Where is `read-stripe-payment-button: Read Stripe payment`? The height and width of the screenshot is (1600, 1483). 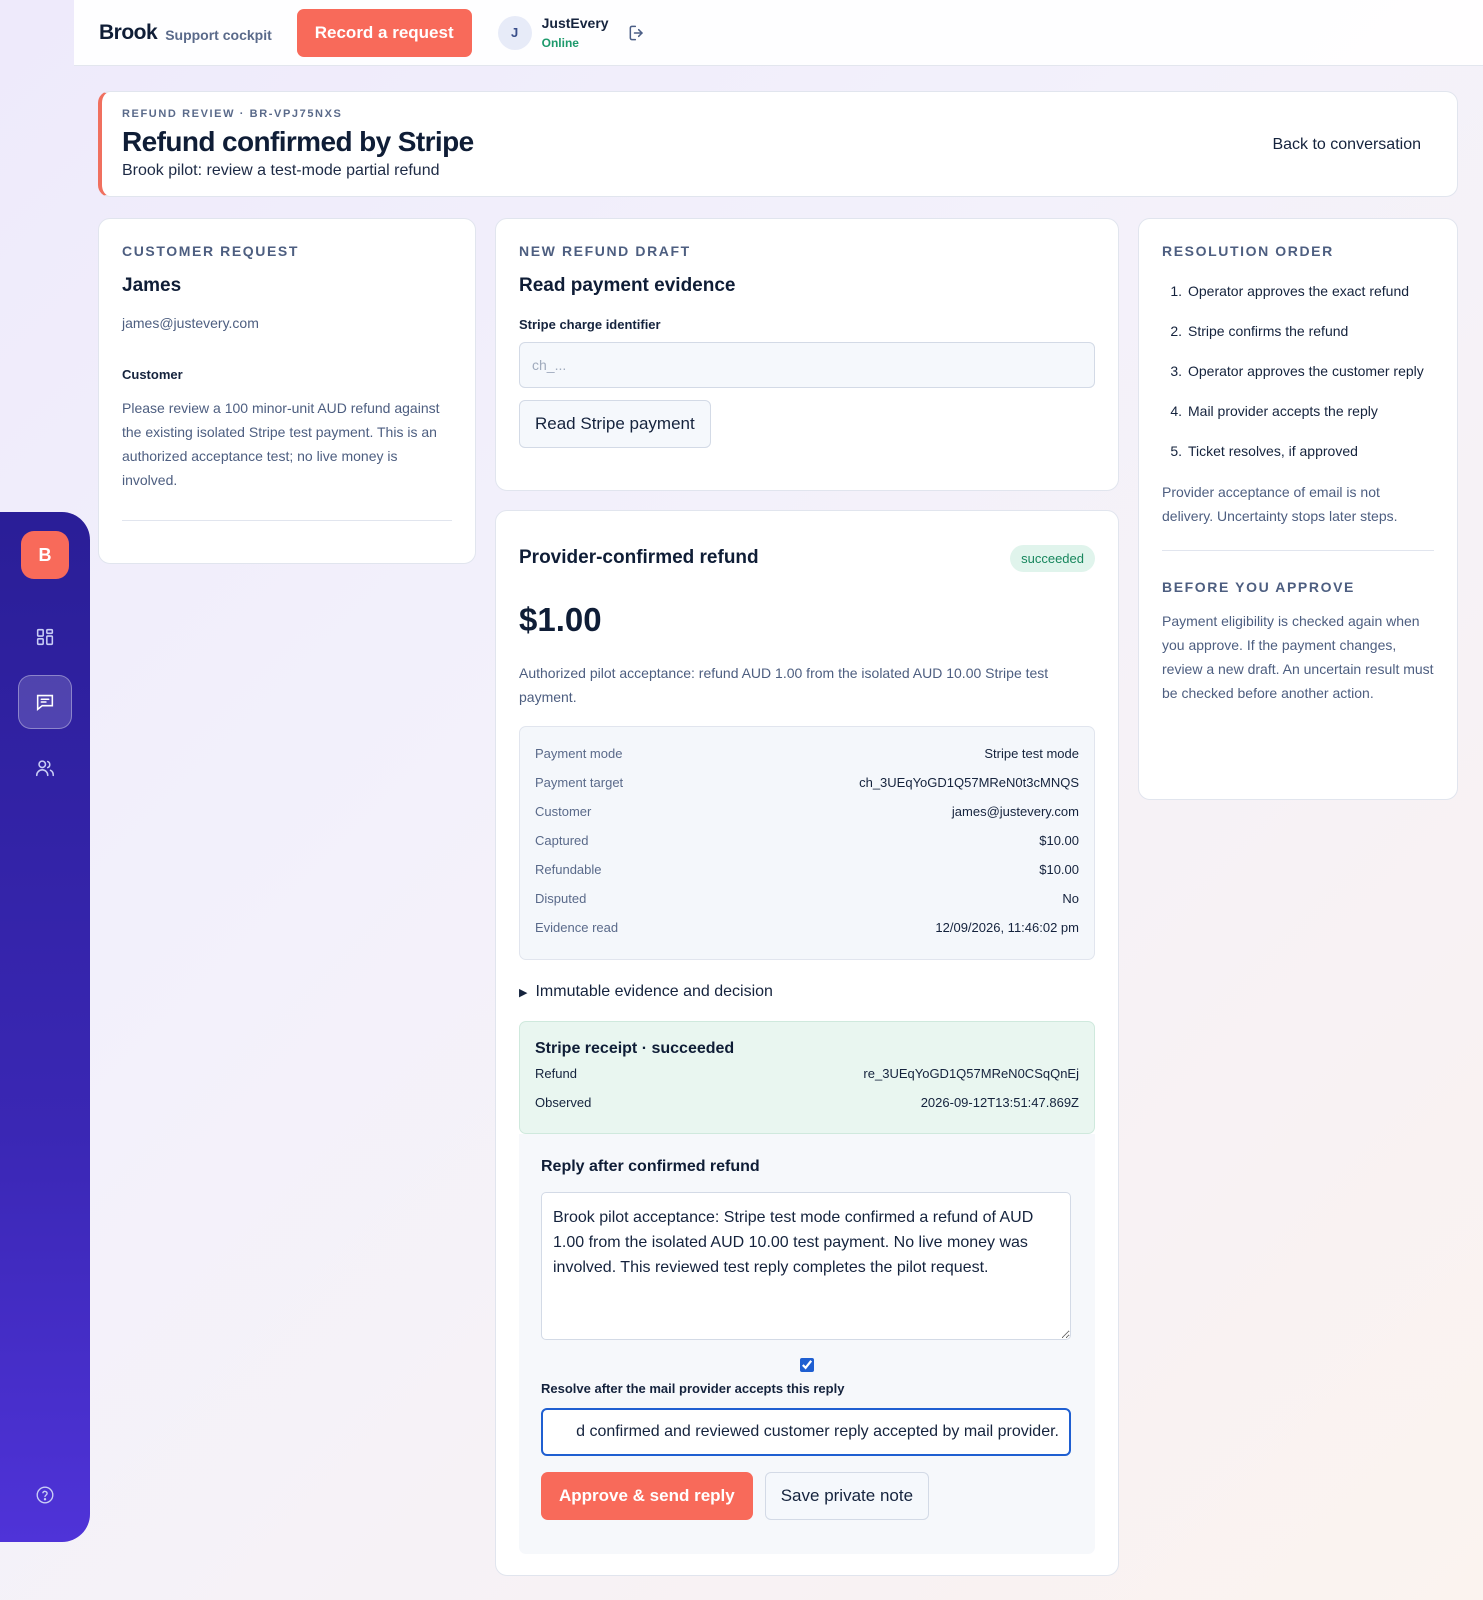 read-stripe-payment-button: Read Stripe payment is located at coordinates (615, 424).